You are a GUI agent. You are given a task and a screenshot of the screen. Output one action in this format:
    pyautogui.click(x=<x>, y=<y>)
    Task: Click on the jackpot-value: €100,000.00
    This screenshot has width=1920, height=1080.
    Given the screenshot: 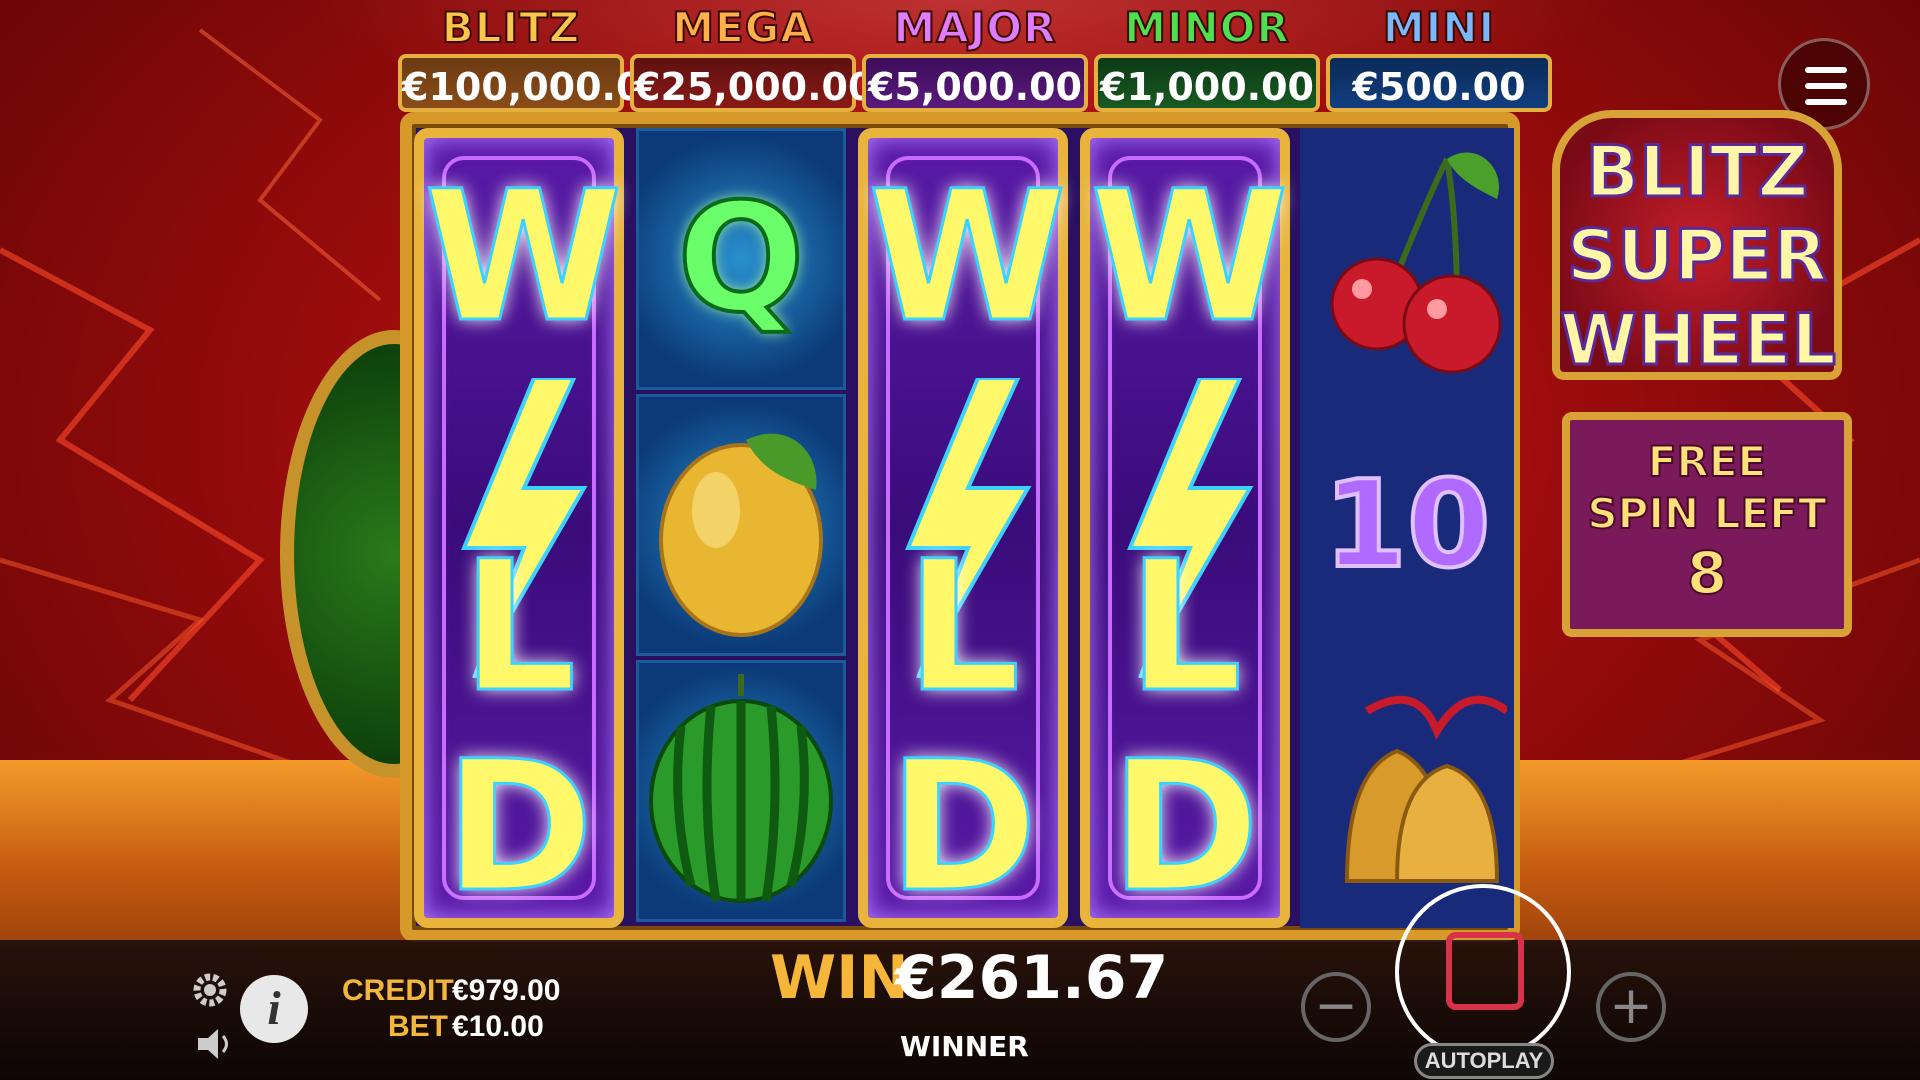 What is the action you would take?
    pyautogui.click(x=533, y=83)
    